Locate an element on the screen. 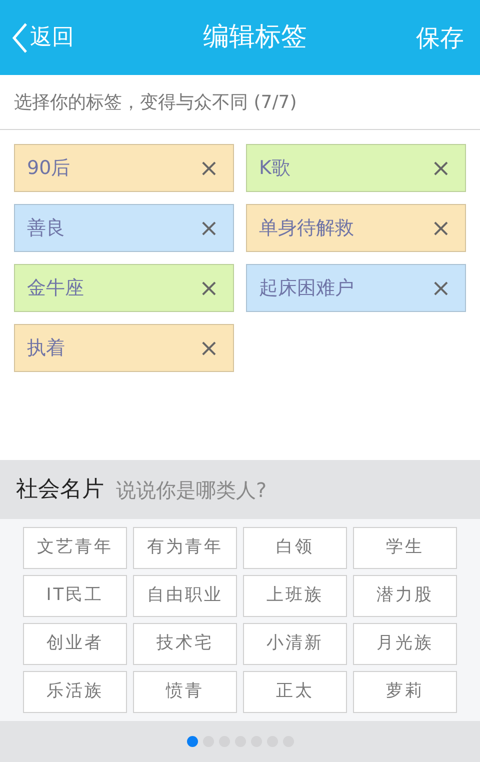  tag-chip: 金牛座 × is located at coordinates (124, 288).